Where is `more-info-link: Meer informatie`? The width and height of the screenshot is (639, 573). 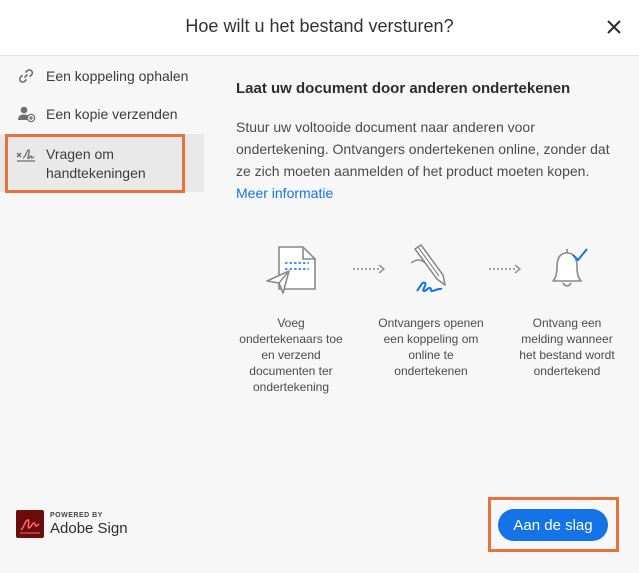
more-info-link: Meer informatie is located at coordinates (284, 193).